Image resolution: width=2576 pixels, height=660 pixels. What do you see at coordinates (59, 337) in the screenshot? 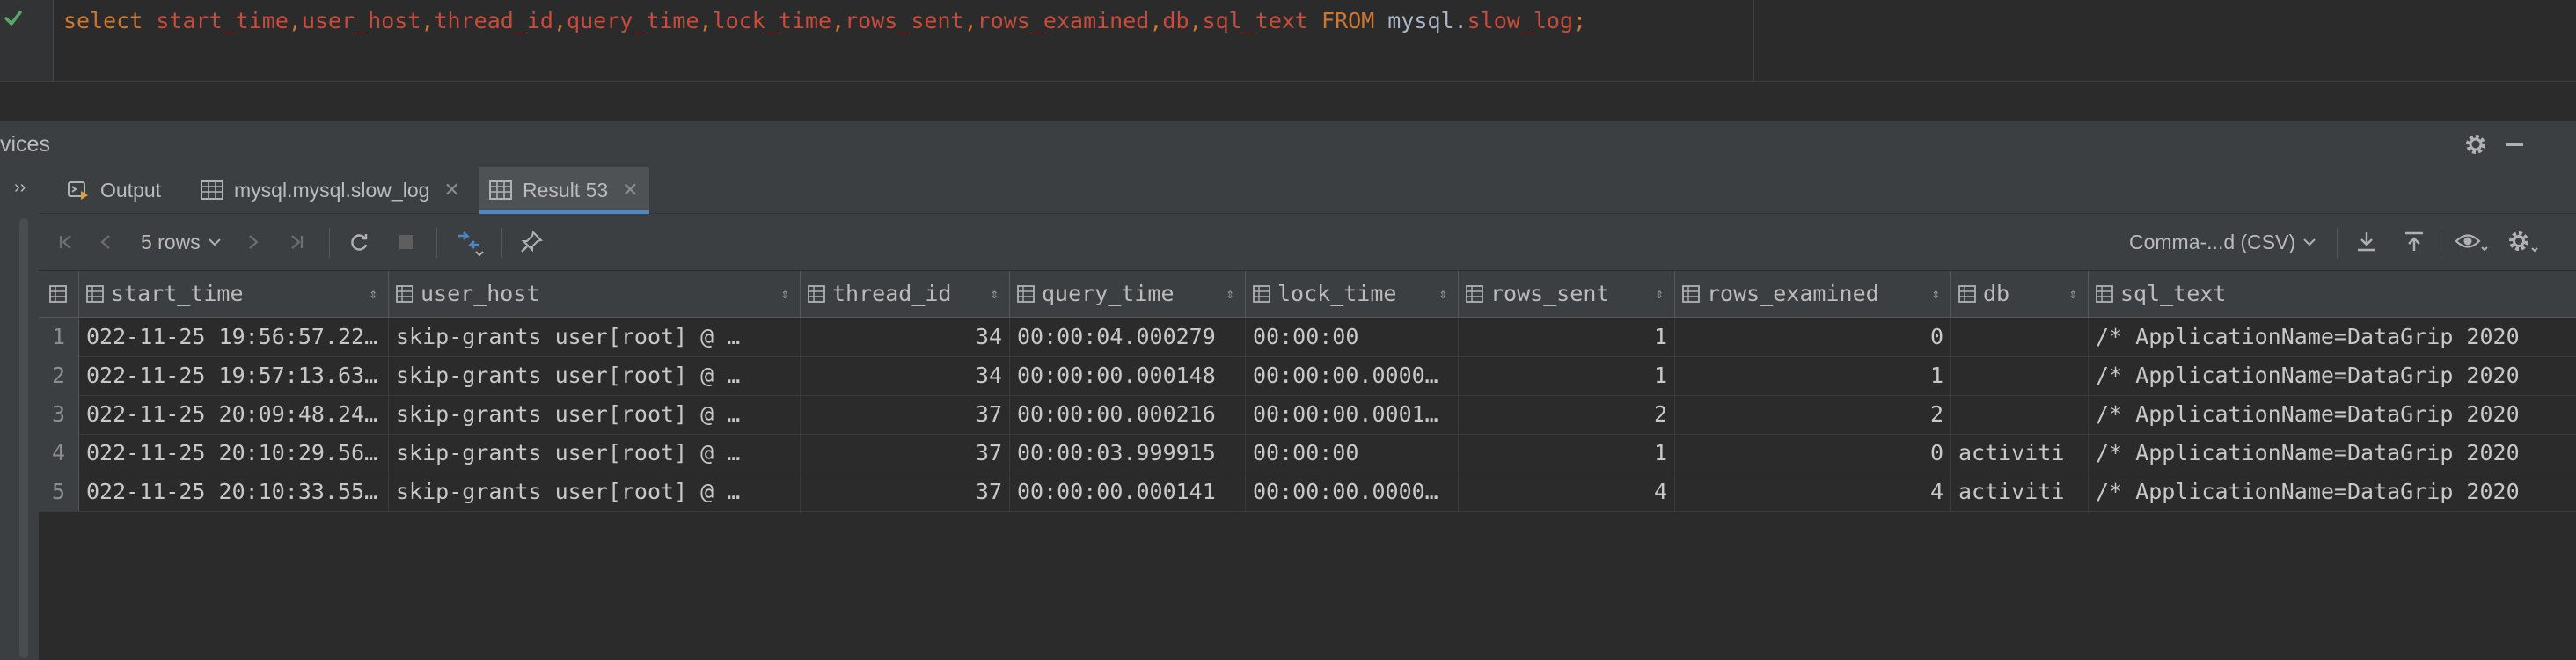
I see `row-number: 1` at bounding box center [59, 337].